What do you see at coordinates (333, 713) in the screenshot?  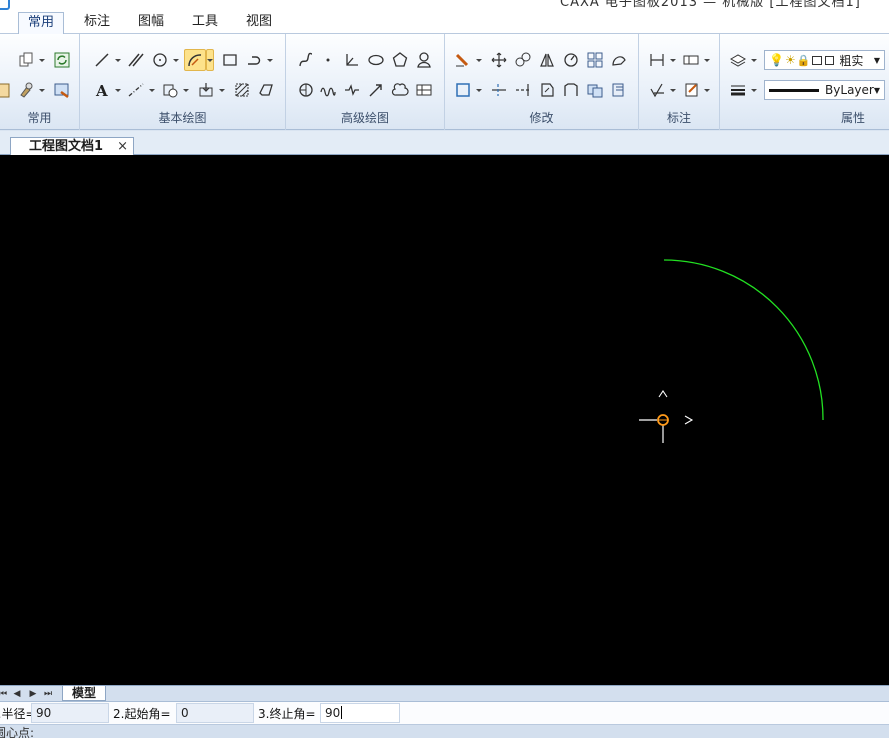 I see `end-angle-value: 90` at bounding box center [333, 713].